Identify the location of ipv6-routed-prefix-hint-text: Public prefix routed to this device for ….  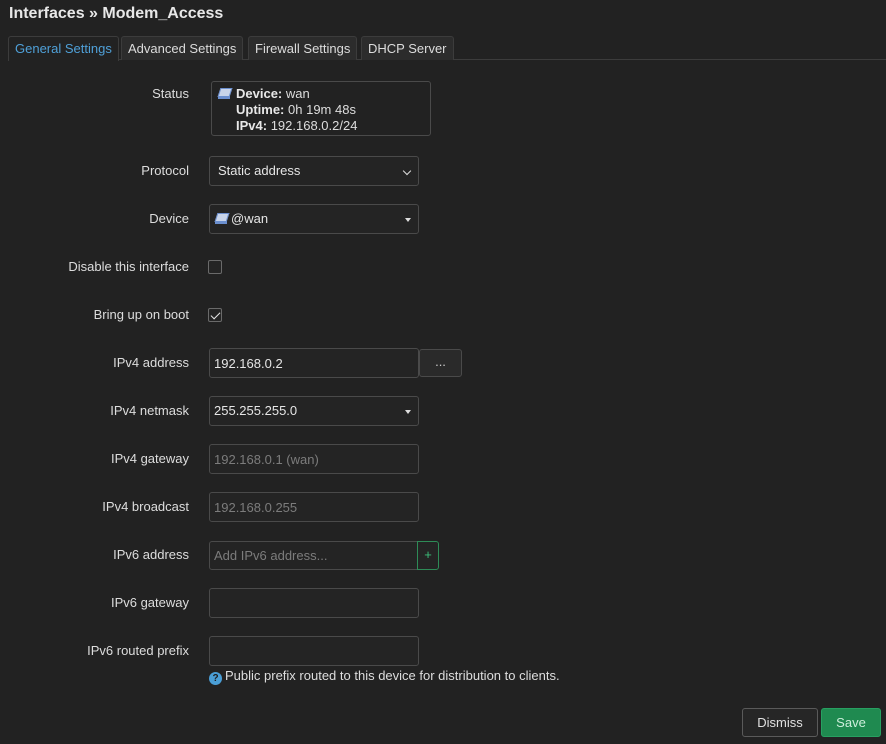
(392, 675).